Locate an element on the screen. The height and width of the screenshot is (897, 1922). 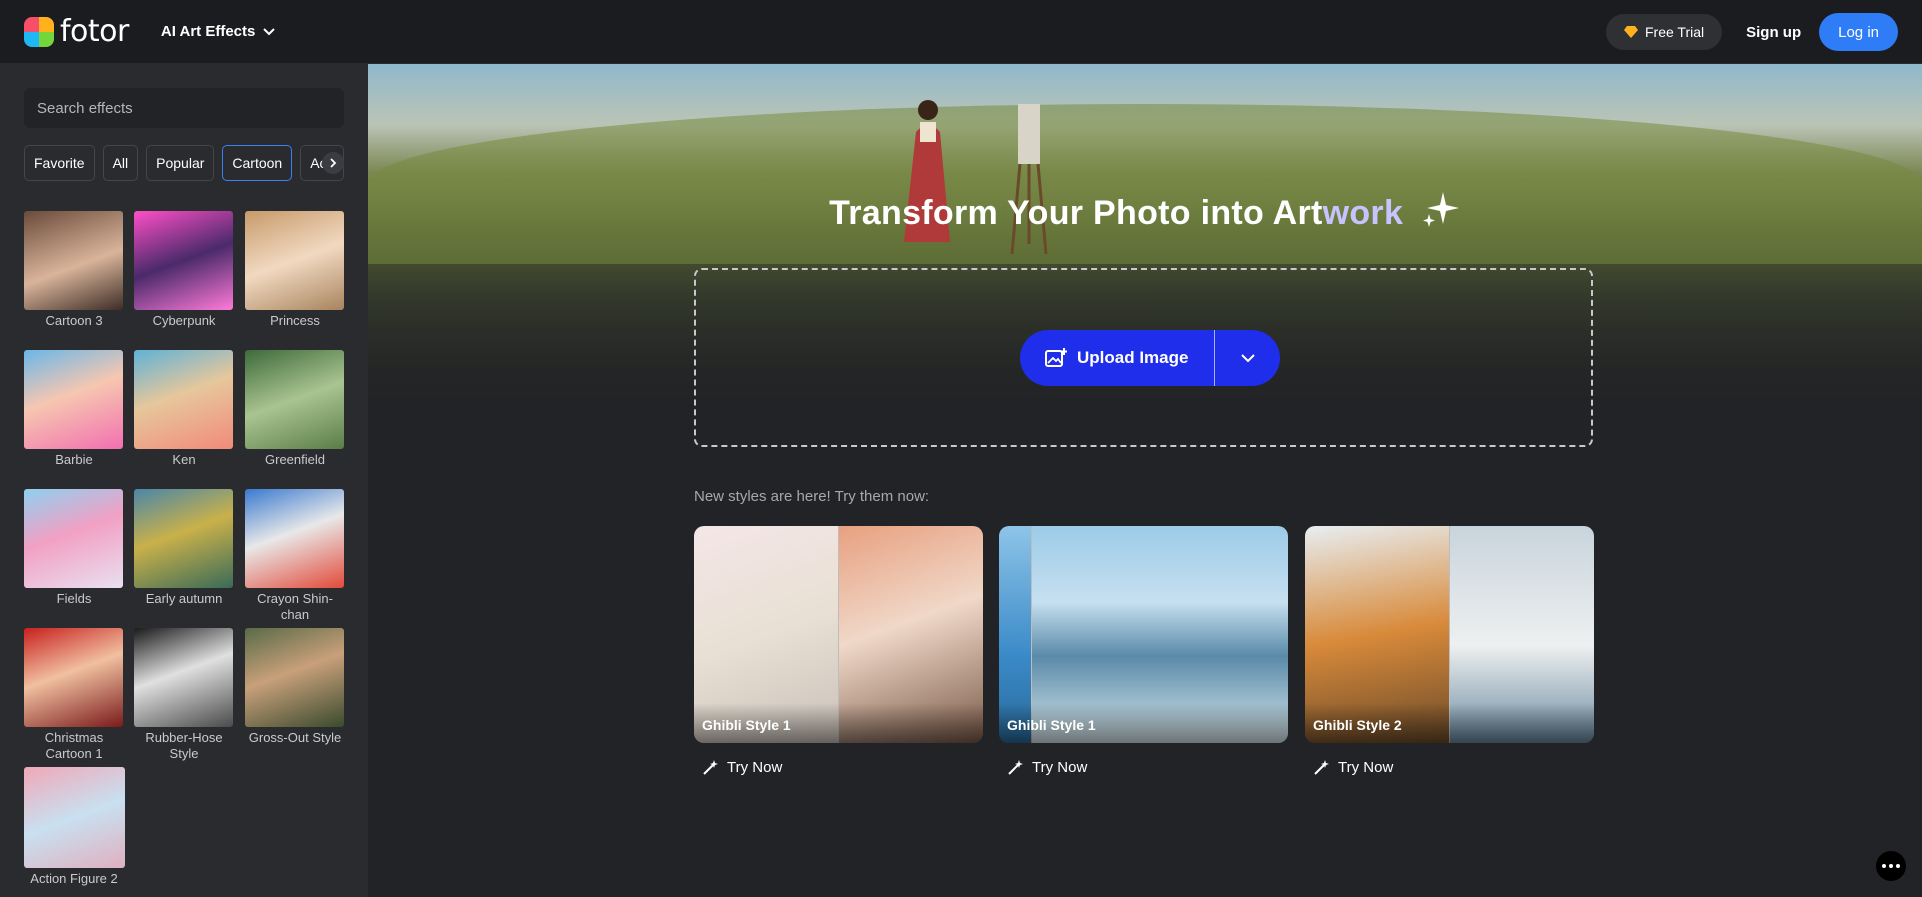
upload-image-button: Upload Image is located at coordinates (1150, 358).